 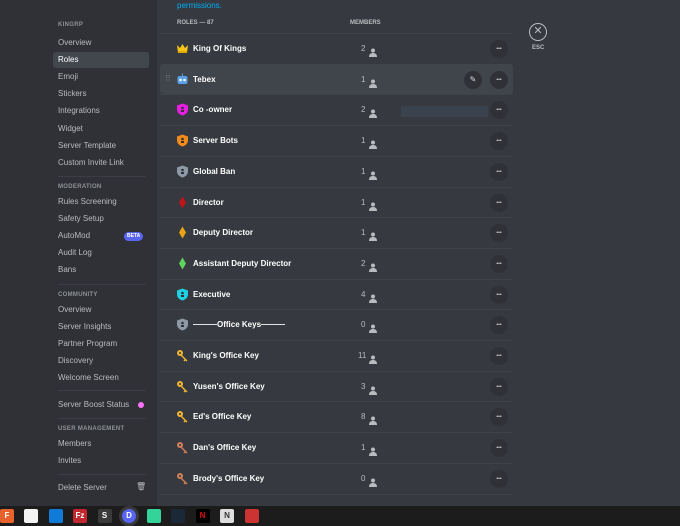 I want to click on mail-icon, so click(x=55, y=516).